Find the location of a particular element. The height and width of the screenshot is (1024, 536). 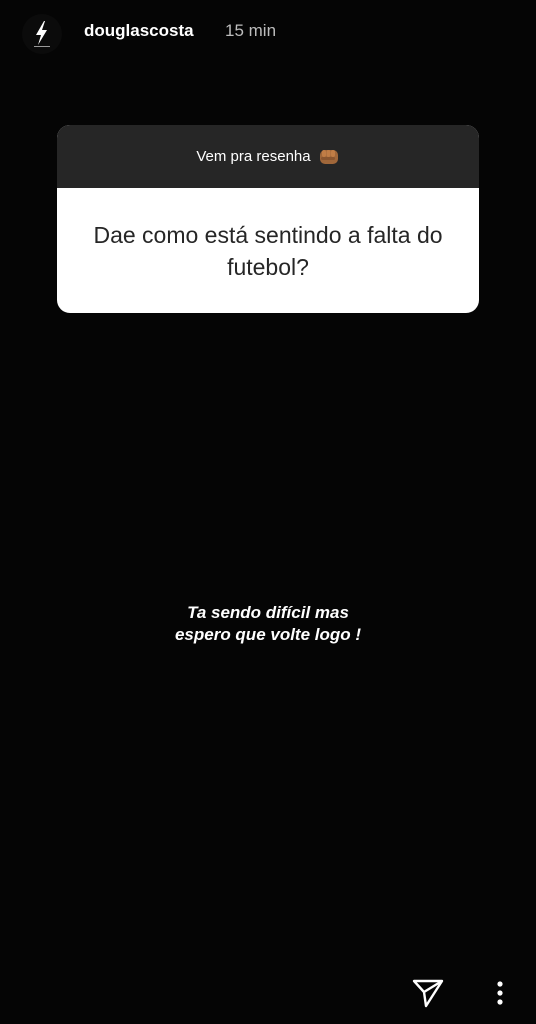

more-options-button is located at coordinates (500, 993).